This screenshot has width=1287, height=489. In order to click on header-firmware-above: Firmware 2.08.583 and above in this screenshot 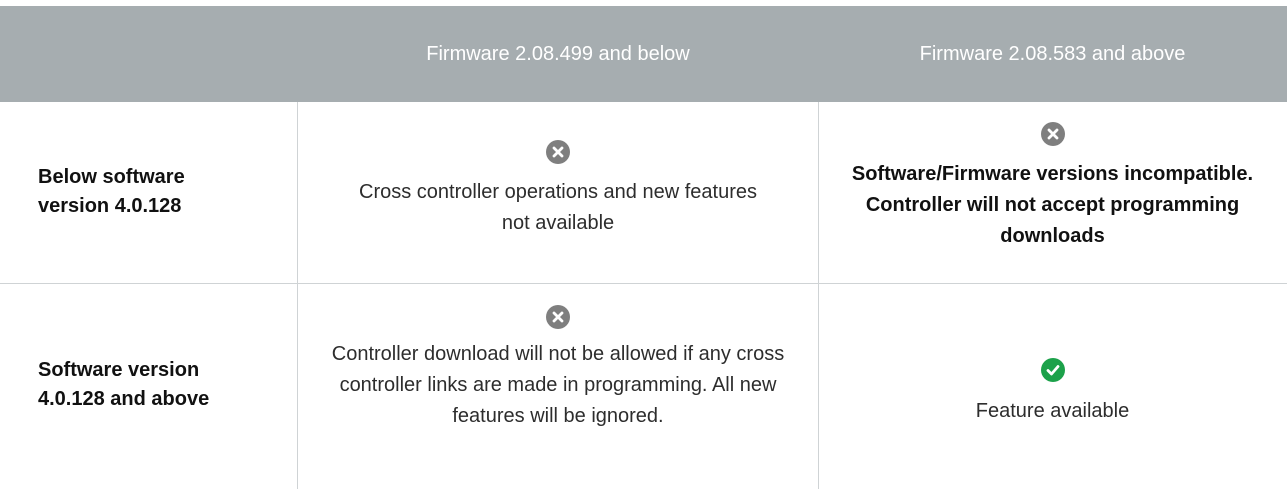, I will do `click(1052, 53)`.